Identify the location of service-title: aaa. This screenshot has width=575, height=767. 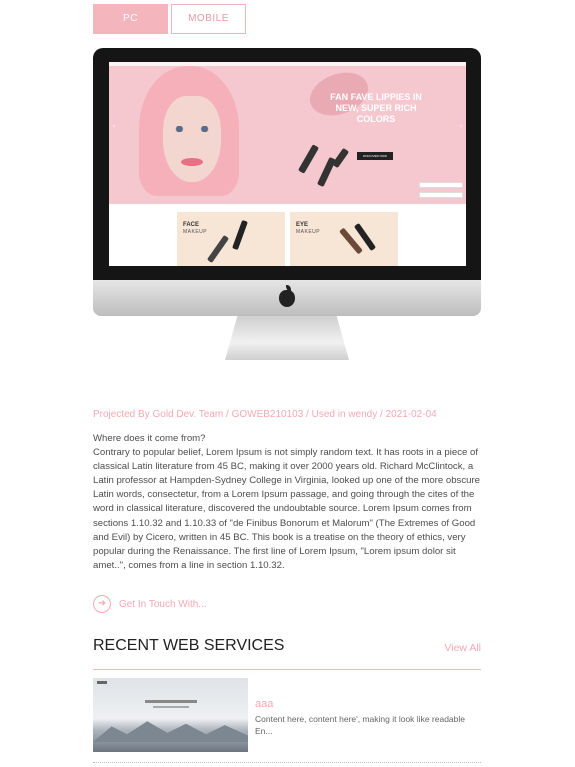
(264, 704).